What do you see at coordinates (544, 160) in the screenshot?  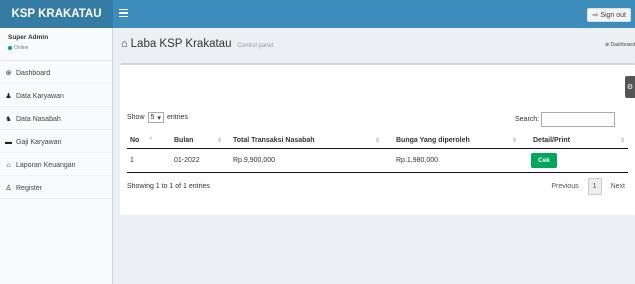 I see `cek-button: Cek` at bounding box center [544, 160].